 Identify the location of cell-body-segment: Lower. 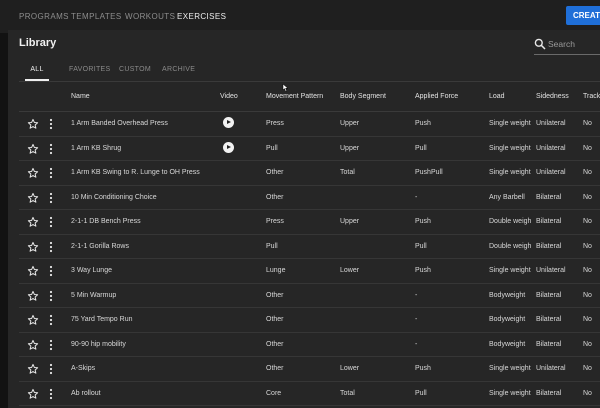
(350, 368).